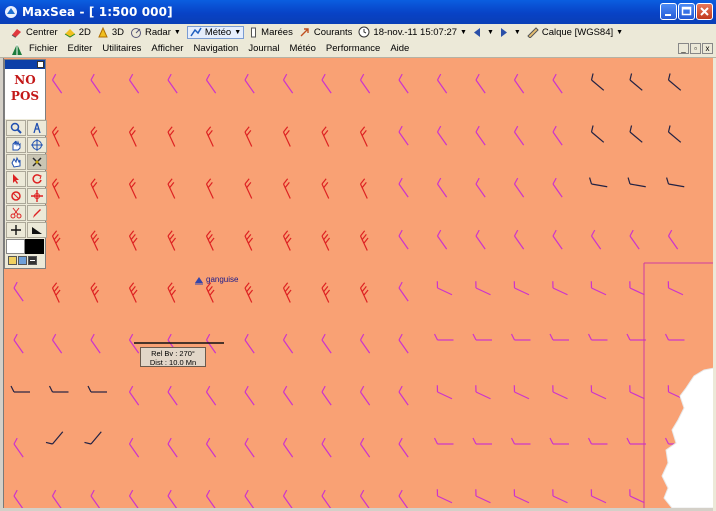 This screenshot has width=716, height=511. I want to click on currents-button: Courants, so click(325, 32).